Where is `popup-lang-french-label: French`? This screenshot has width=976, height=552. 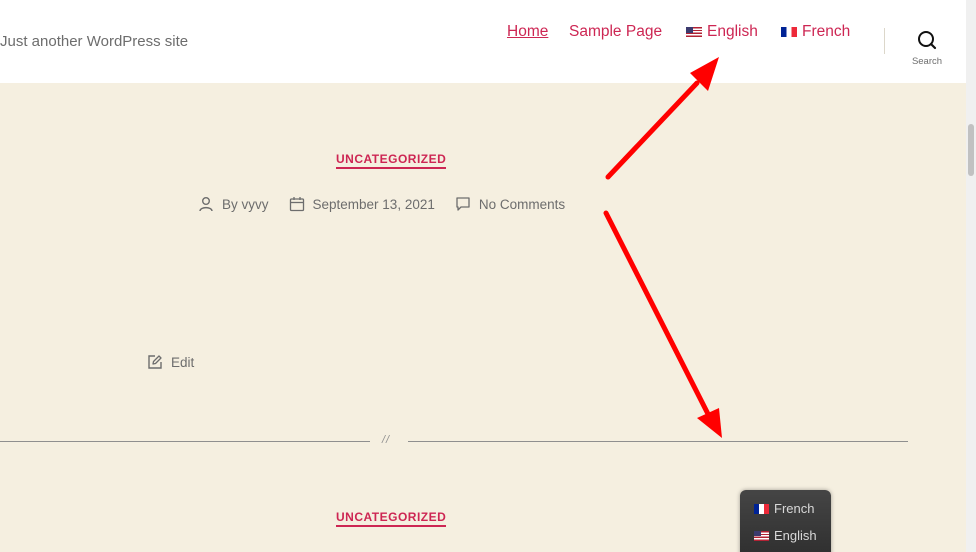 popup-lang-french-label: French is located at coordinates (794, 508).